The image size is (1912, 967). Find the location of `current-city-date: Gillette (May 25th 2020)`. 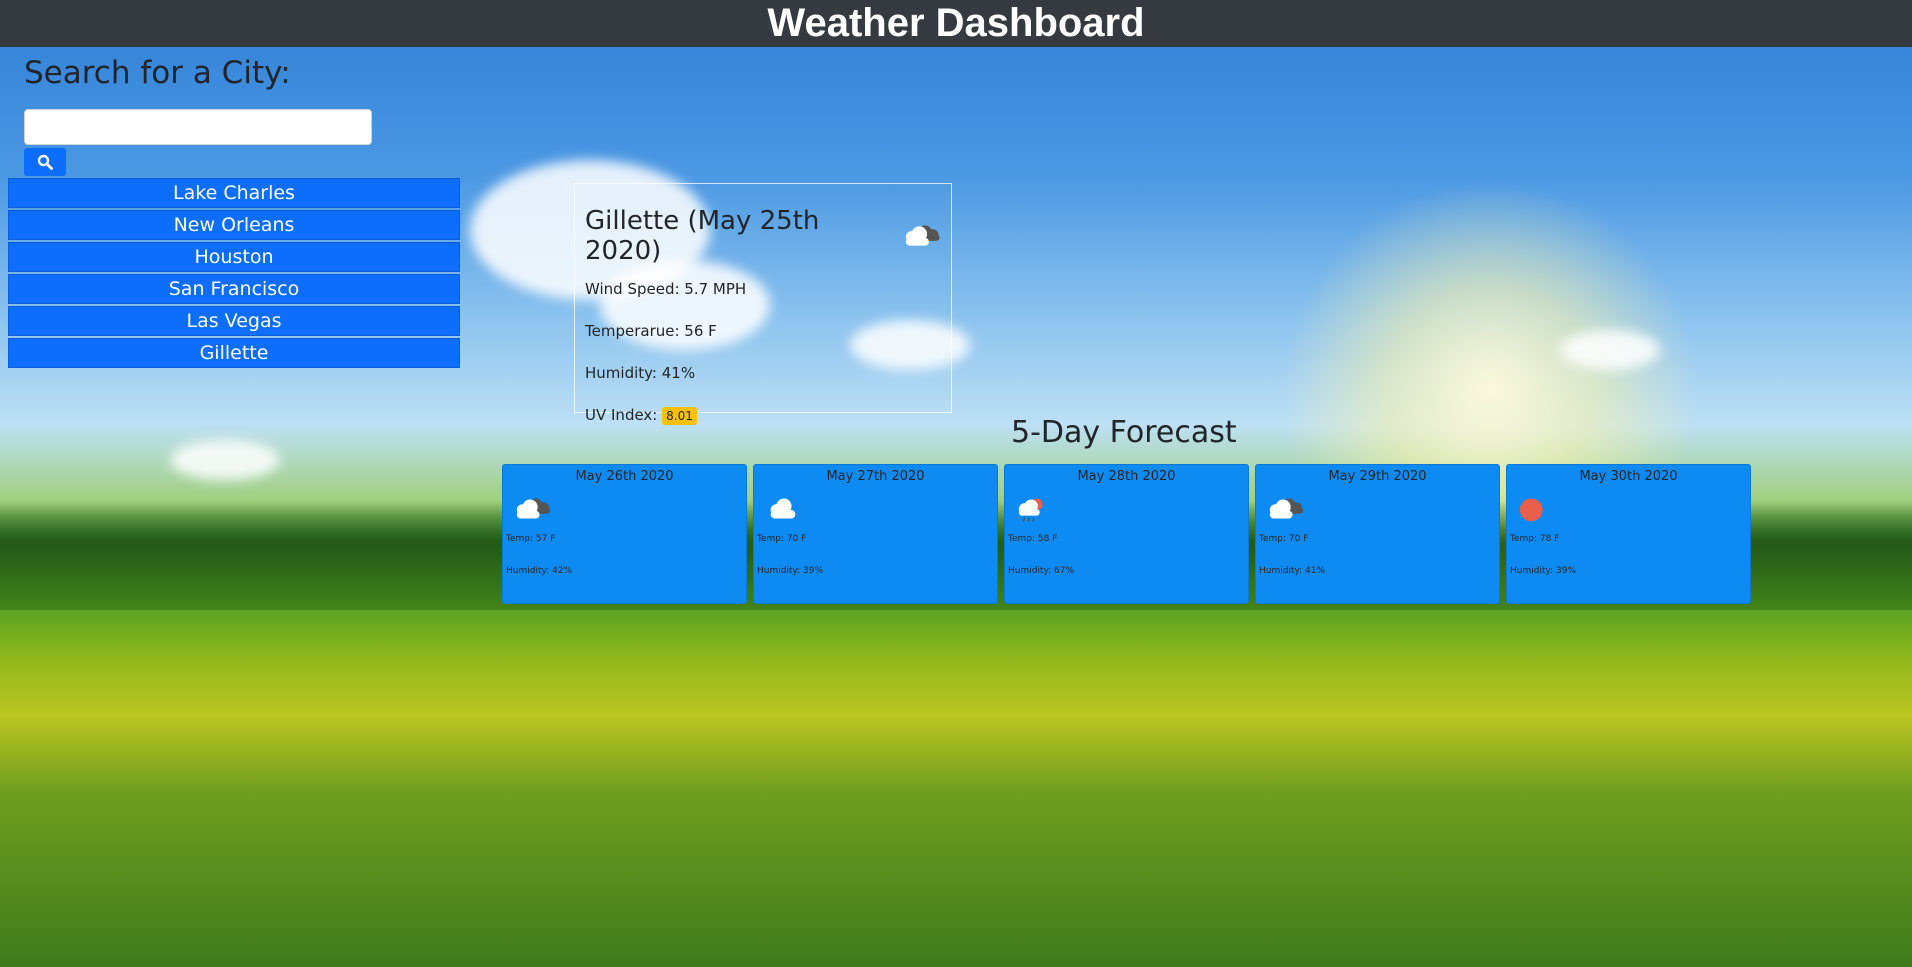

current-city-date: Gillette (May 25th 2020) is located at coordinates (702, 236).